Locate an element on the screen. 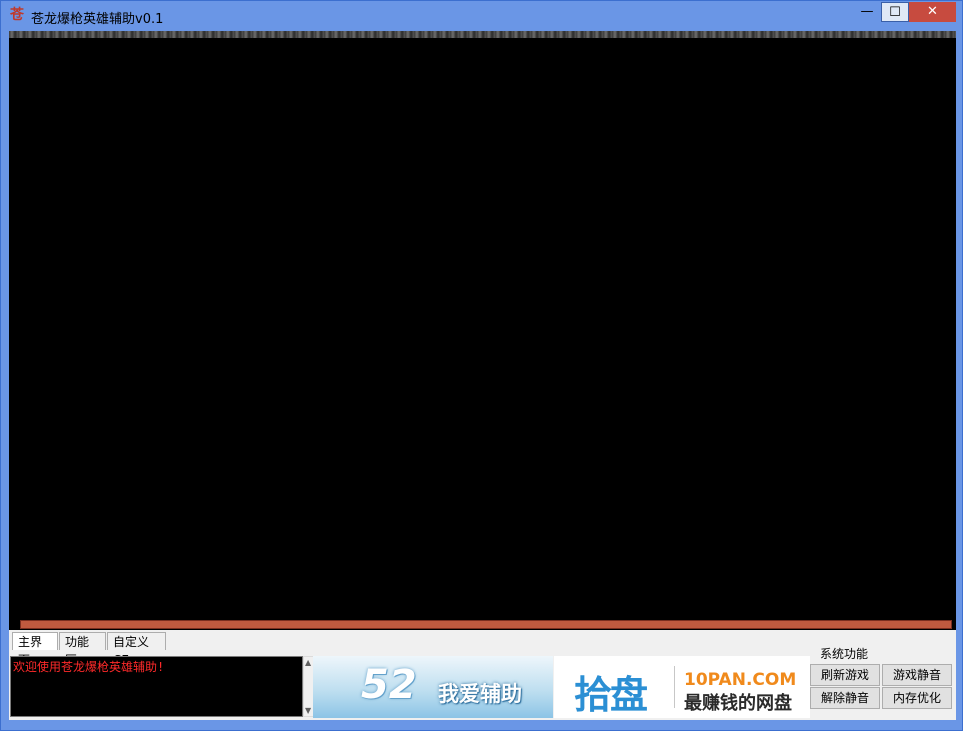  system-group-label: 系统功能 is located at coordinates (844, 653).